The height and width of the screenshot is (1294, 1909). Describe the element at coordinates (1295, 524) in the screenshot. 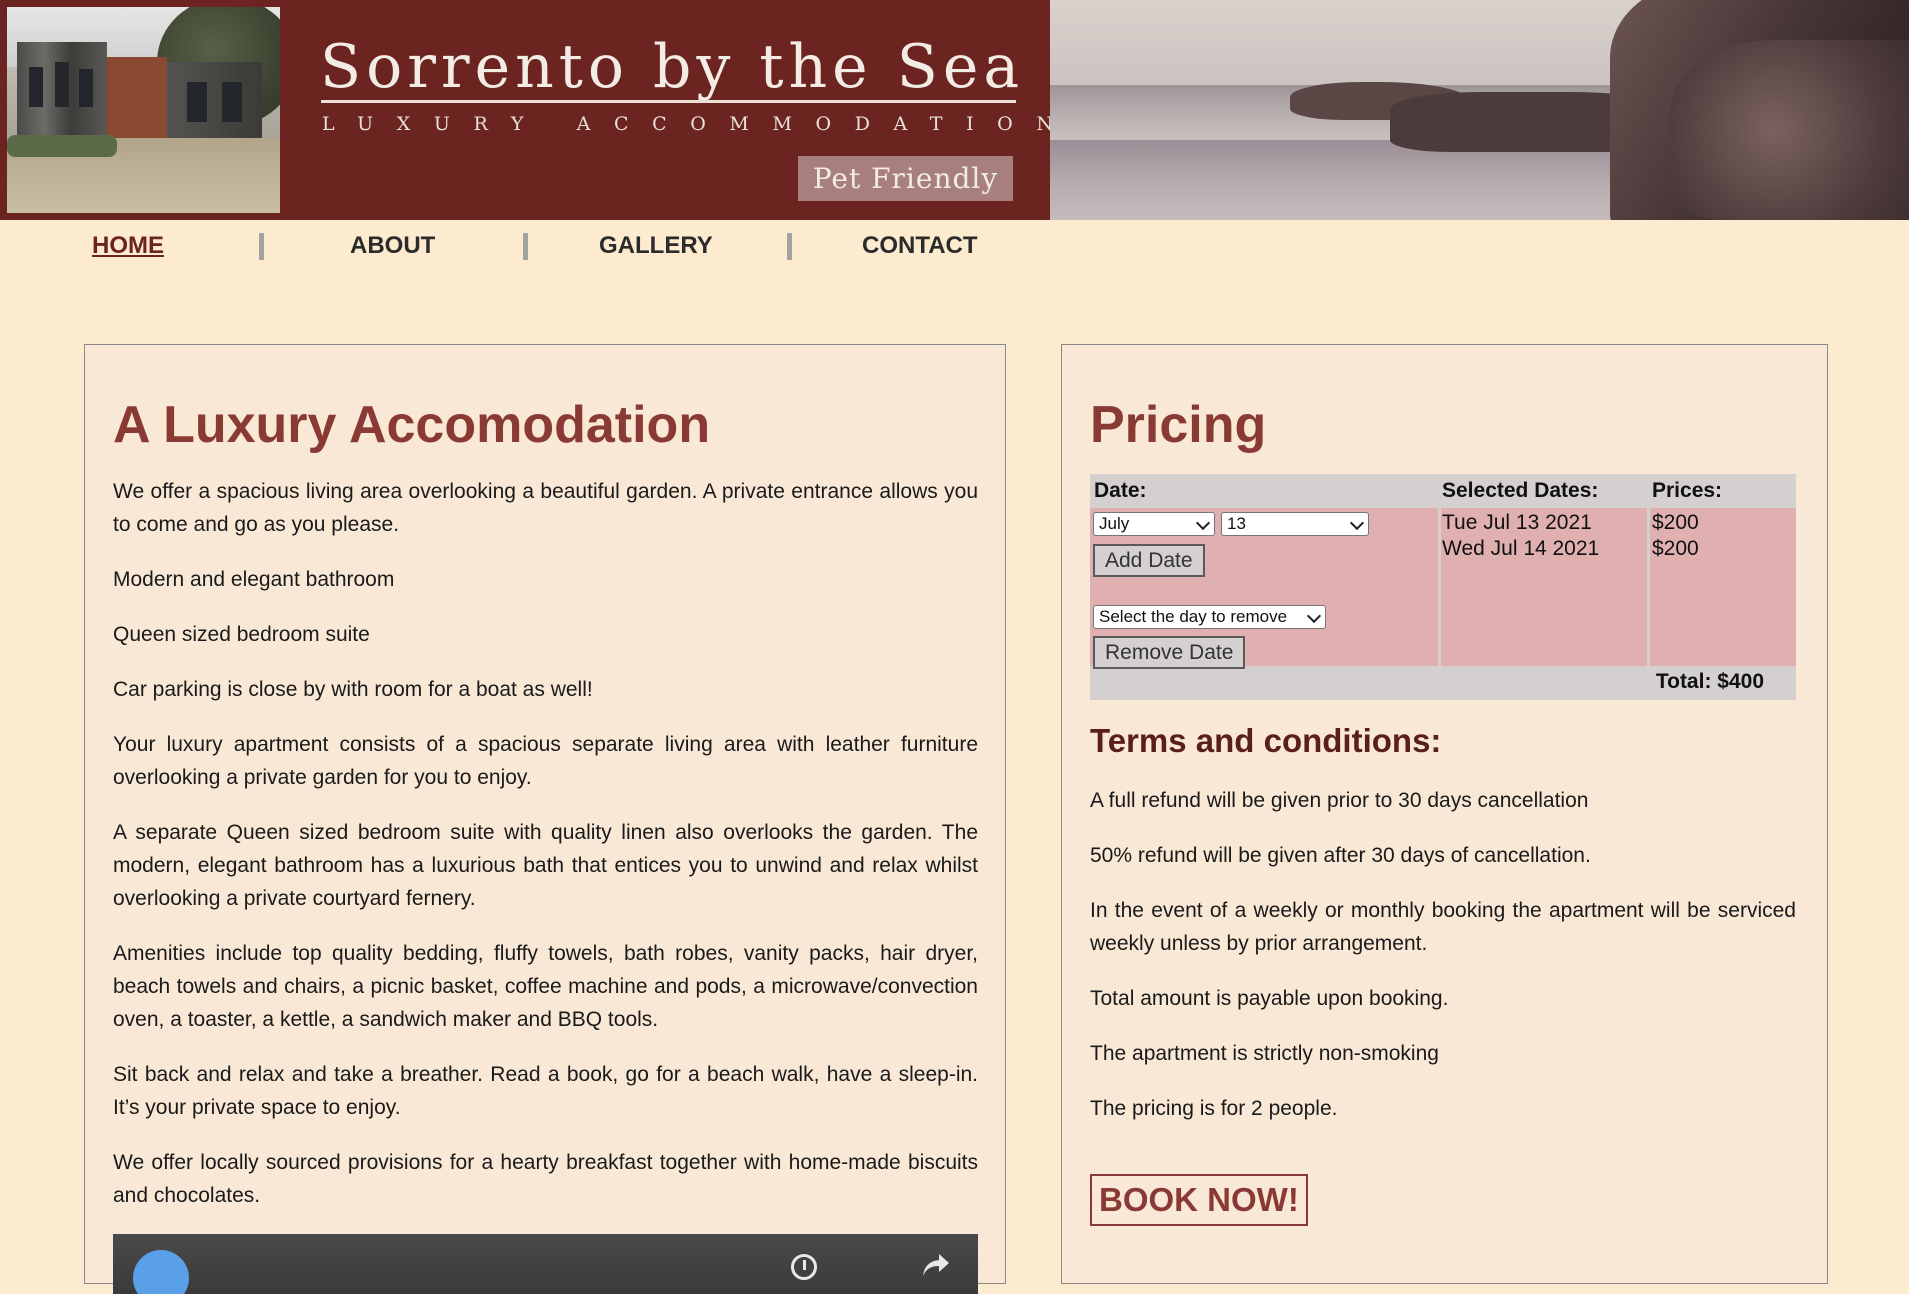

I see `day-select: 13` at that location.